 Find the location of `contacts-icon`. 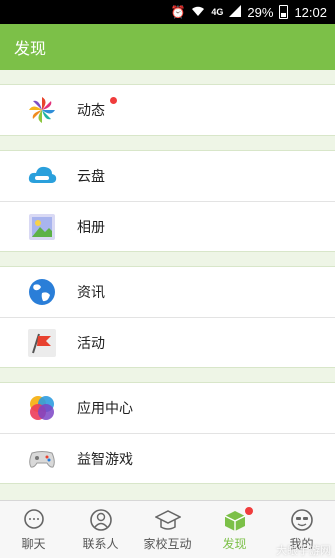

contacts-icon is located at coordinates (101, 520).